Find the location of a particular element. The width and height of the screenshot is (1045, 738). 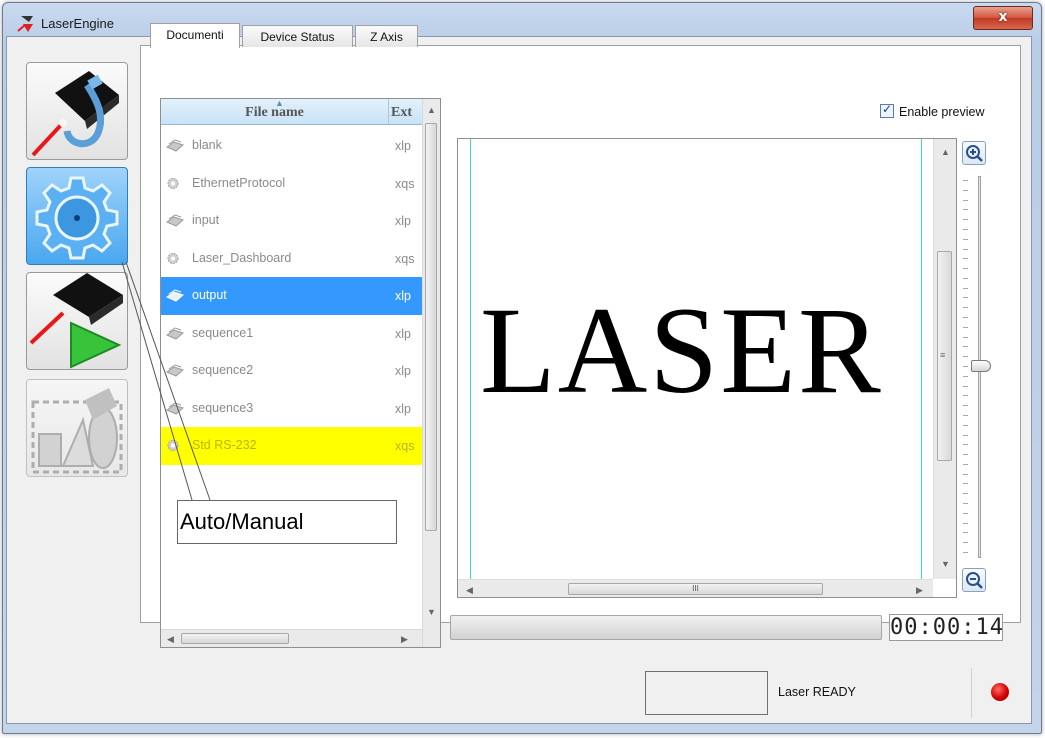

enable-preview-checkbox: Enable preview is located at coordinates (932, 110).